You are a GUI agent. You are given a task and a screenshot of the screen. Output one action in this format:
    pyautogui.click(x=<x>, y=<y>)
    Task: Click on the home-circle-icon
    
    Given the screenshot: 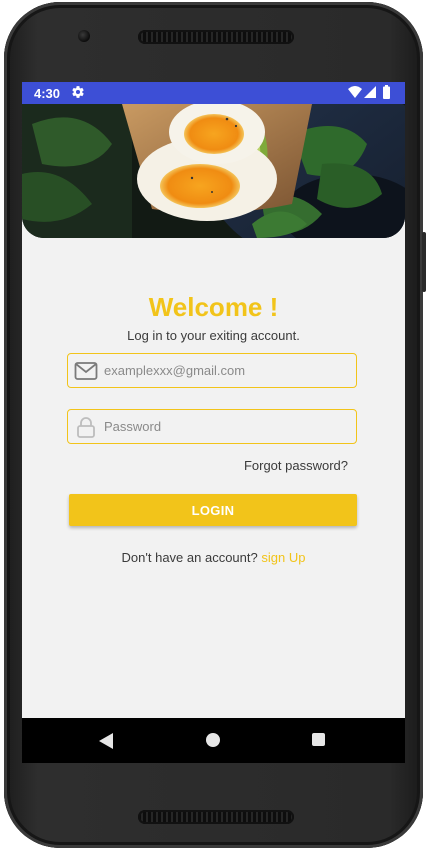 What is the action you would take?
    pyautogui.click(x=213, y=740)
    